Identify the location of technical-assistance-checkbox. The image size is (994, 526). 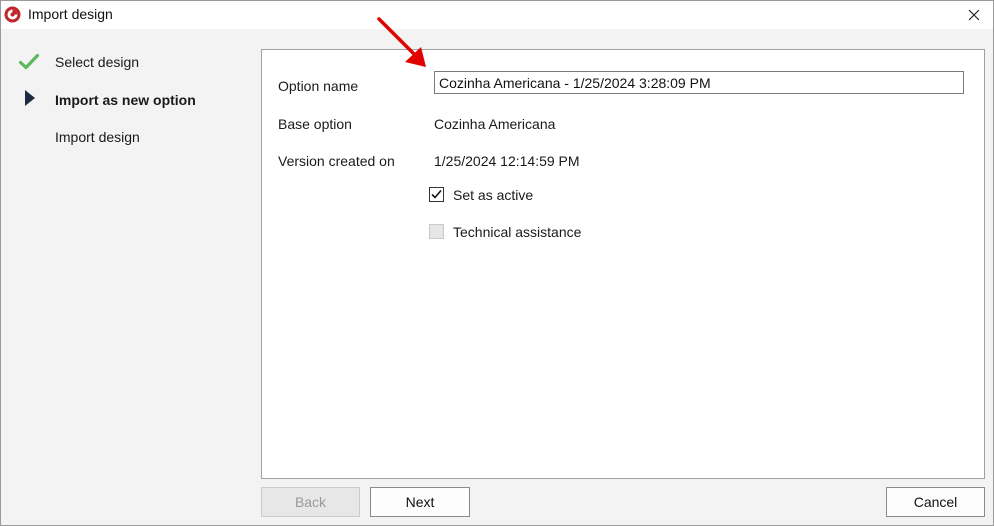
(436, 231).